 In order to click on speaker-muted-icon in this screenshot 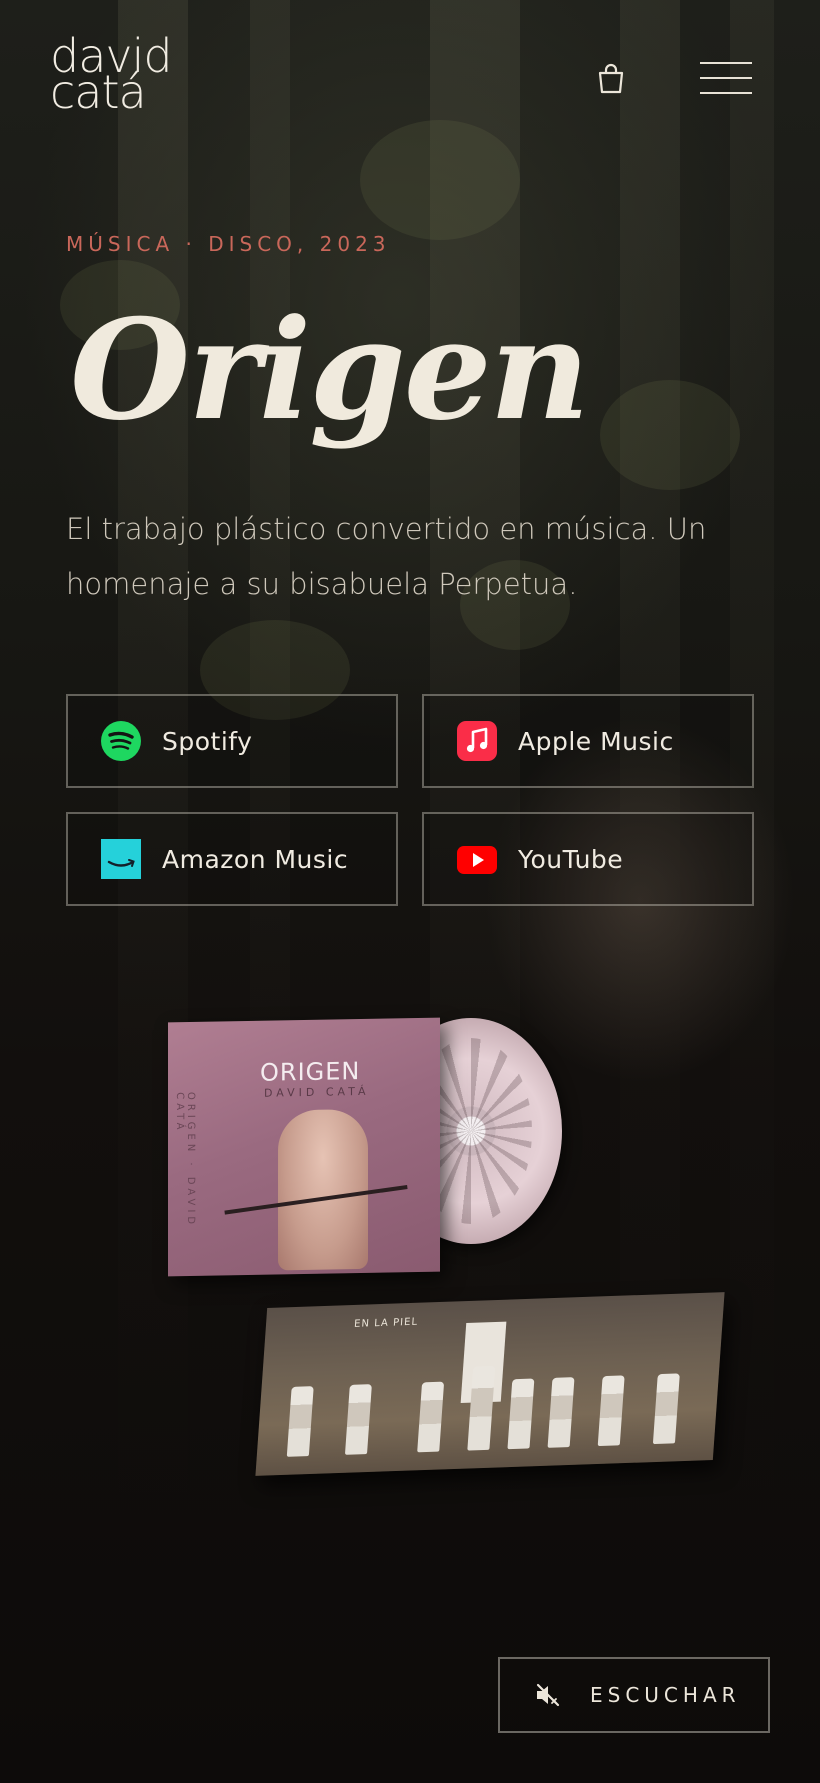, I will do `click(548, 1695)`.